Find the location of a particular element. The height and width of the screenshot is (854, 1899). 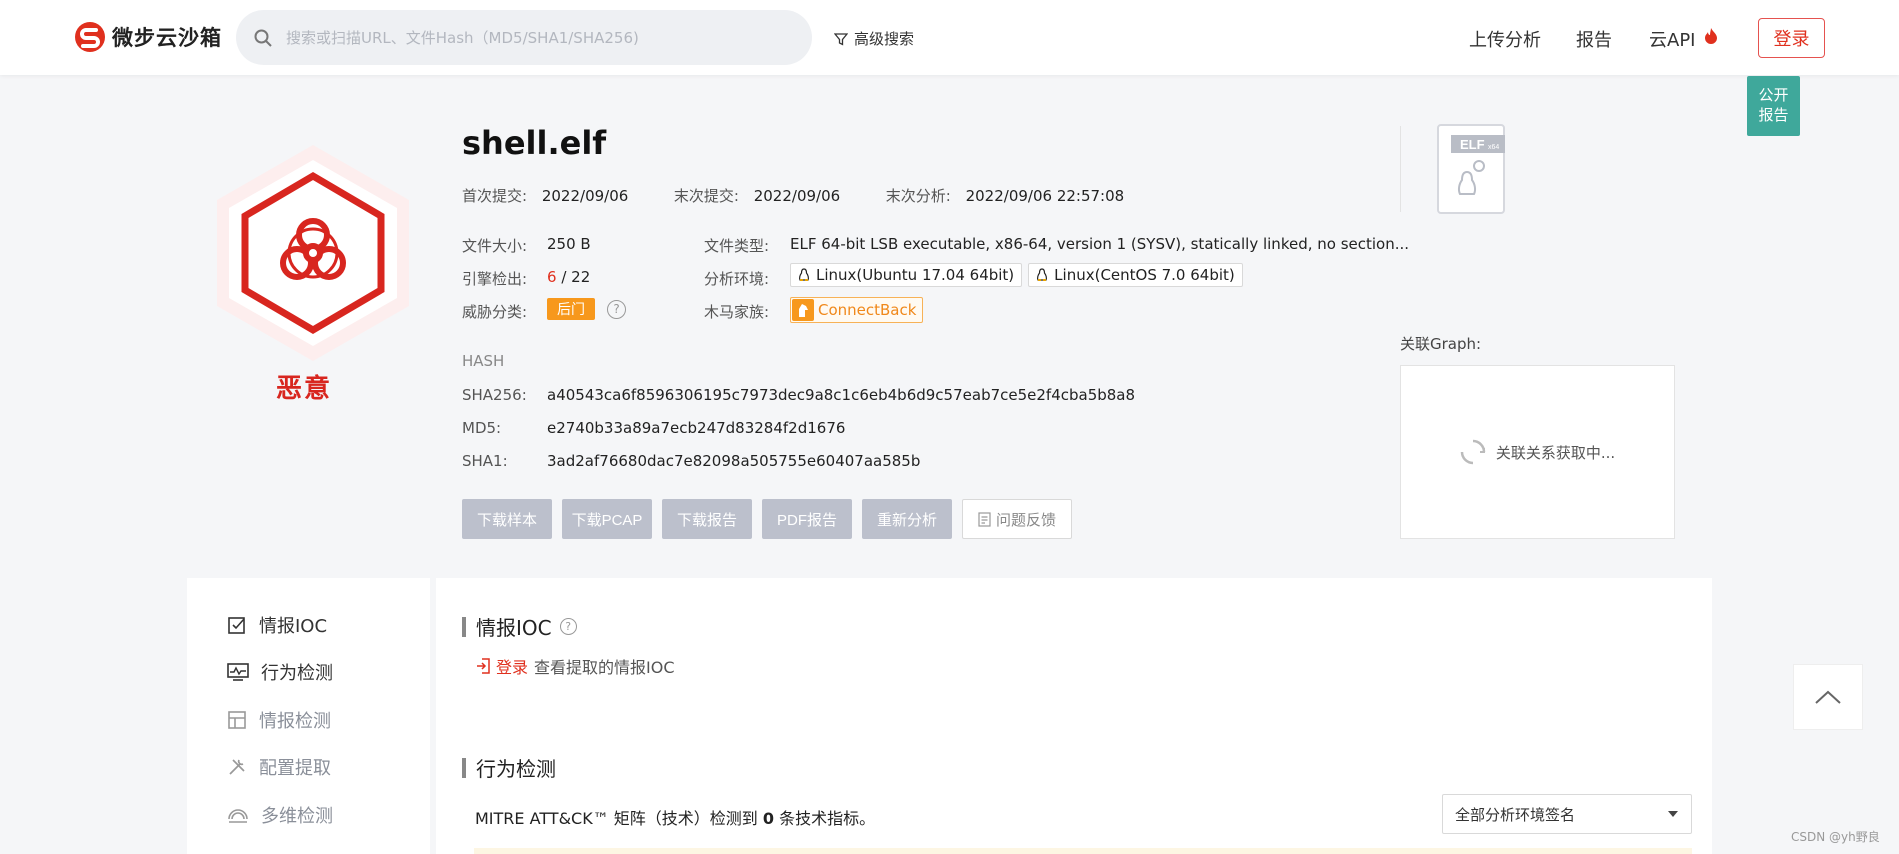

sha1-label: SHA1: is located at coordinates (485, 461).